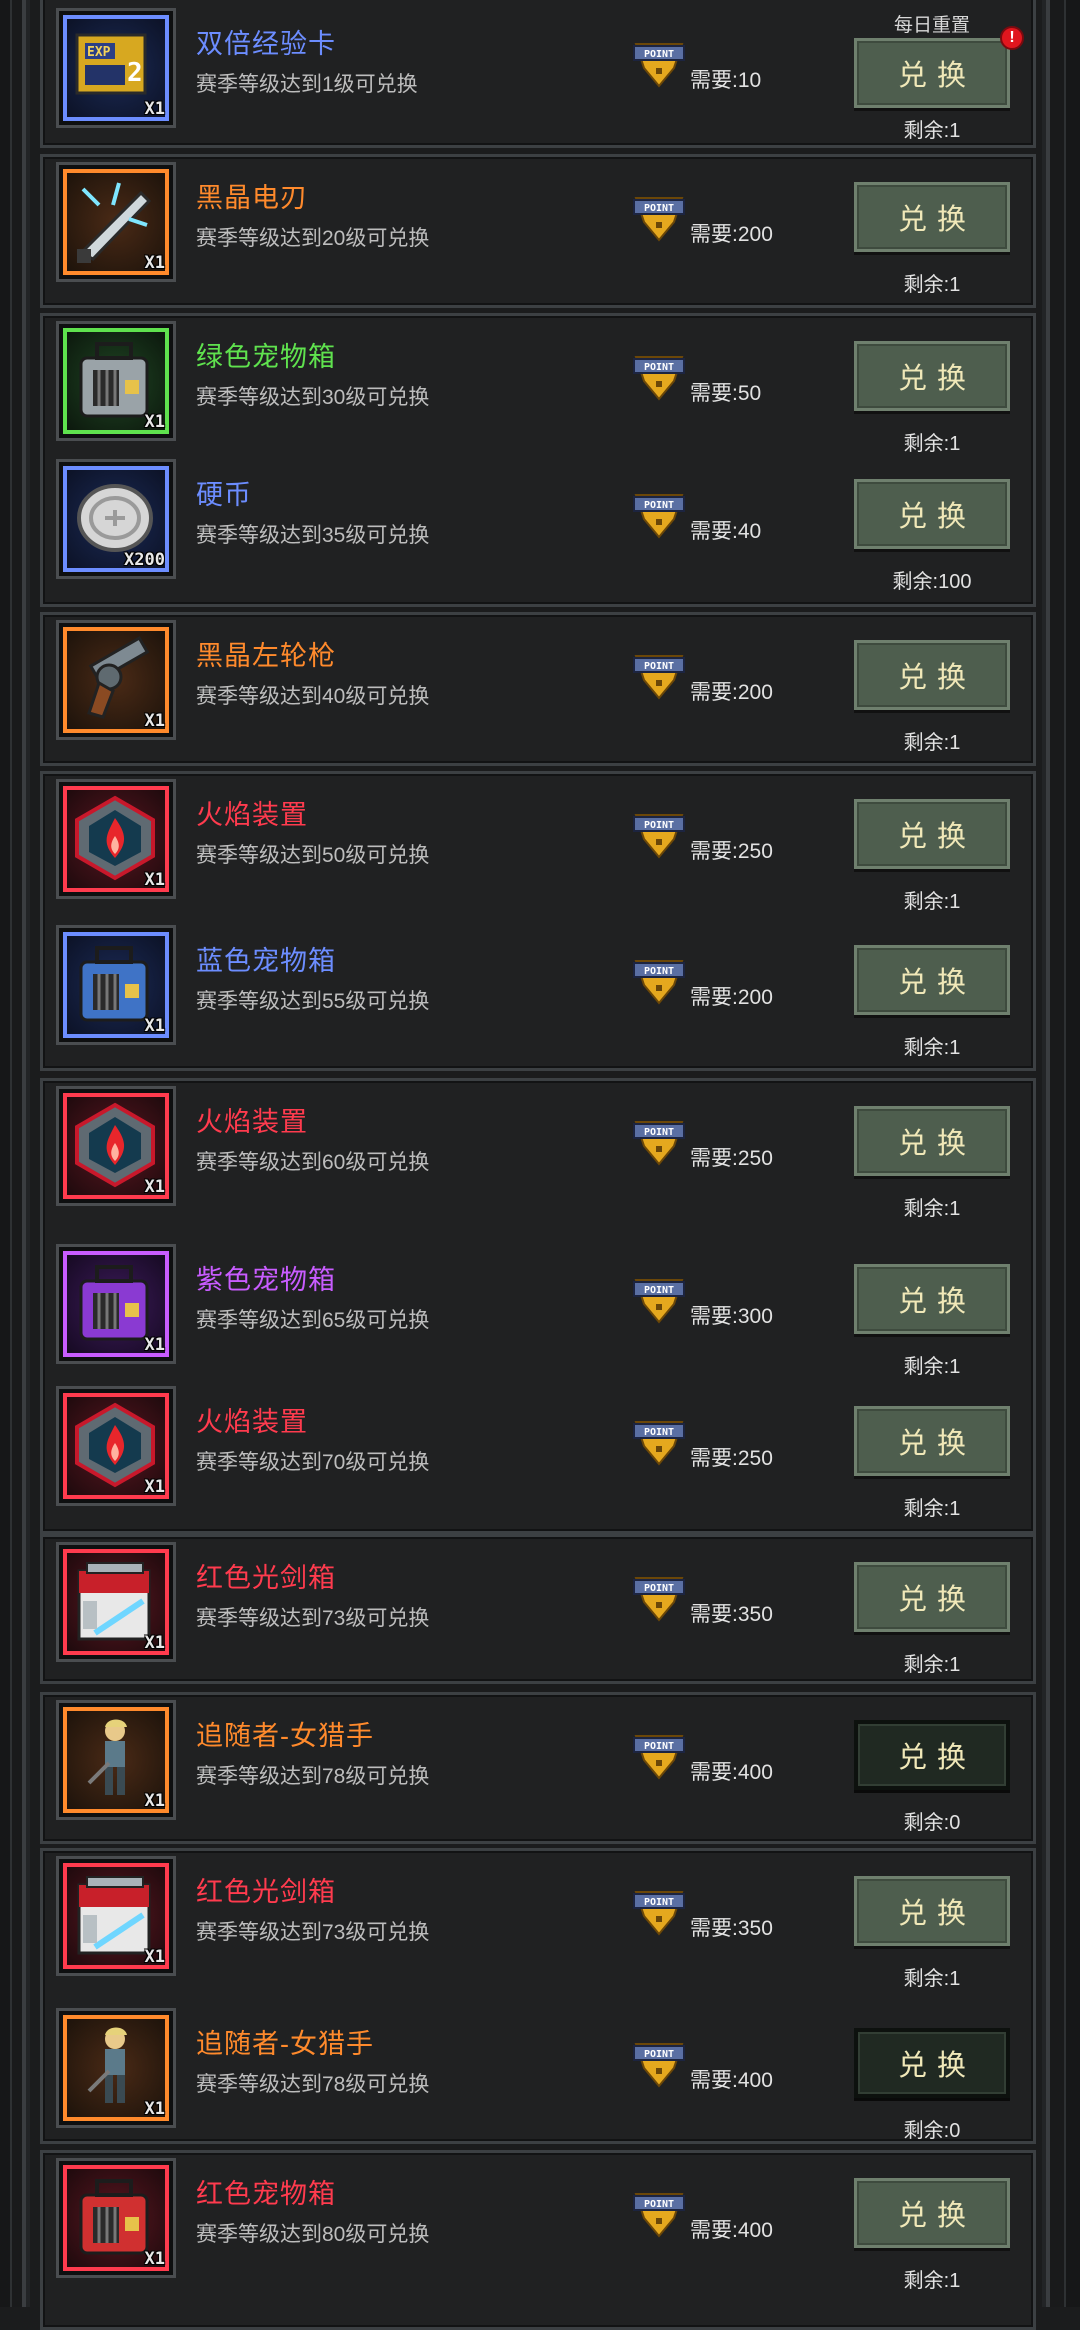 The image size is (1080, 2330). Describe the element at coordinates (313, 1618) in the screenshot. I see `item-requirement: 赛季等级达到73级可兑换` at that location.